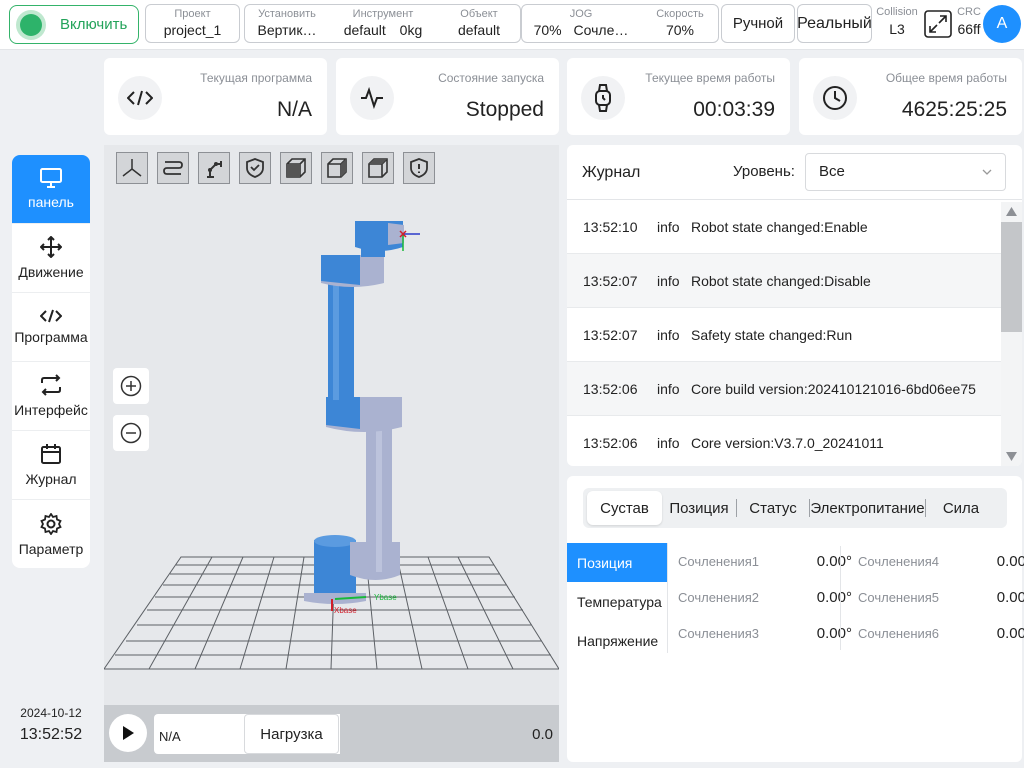 This screenshot has width=1024, height=768. I want to click on base-x-axis-label: Xbase, so click(345, 610).